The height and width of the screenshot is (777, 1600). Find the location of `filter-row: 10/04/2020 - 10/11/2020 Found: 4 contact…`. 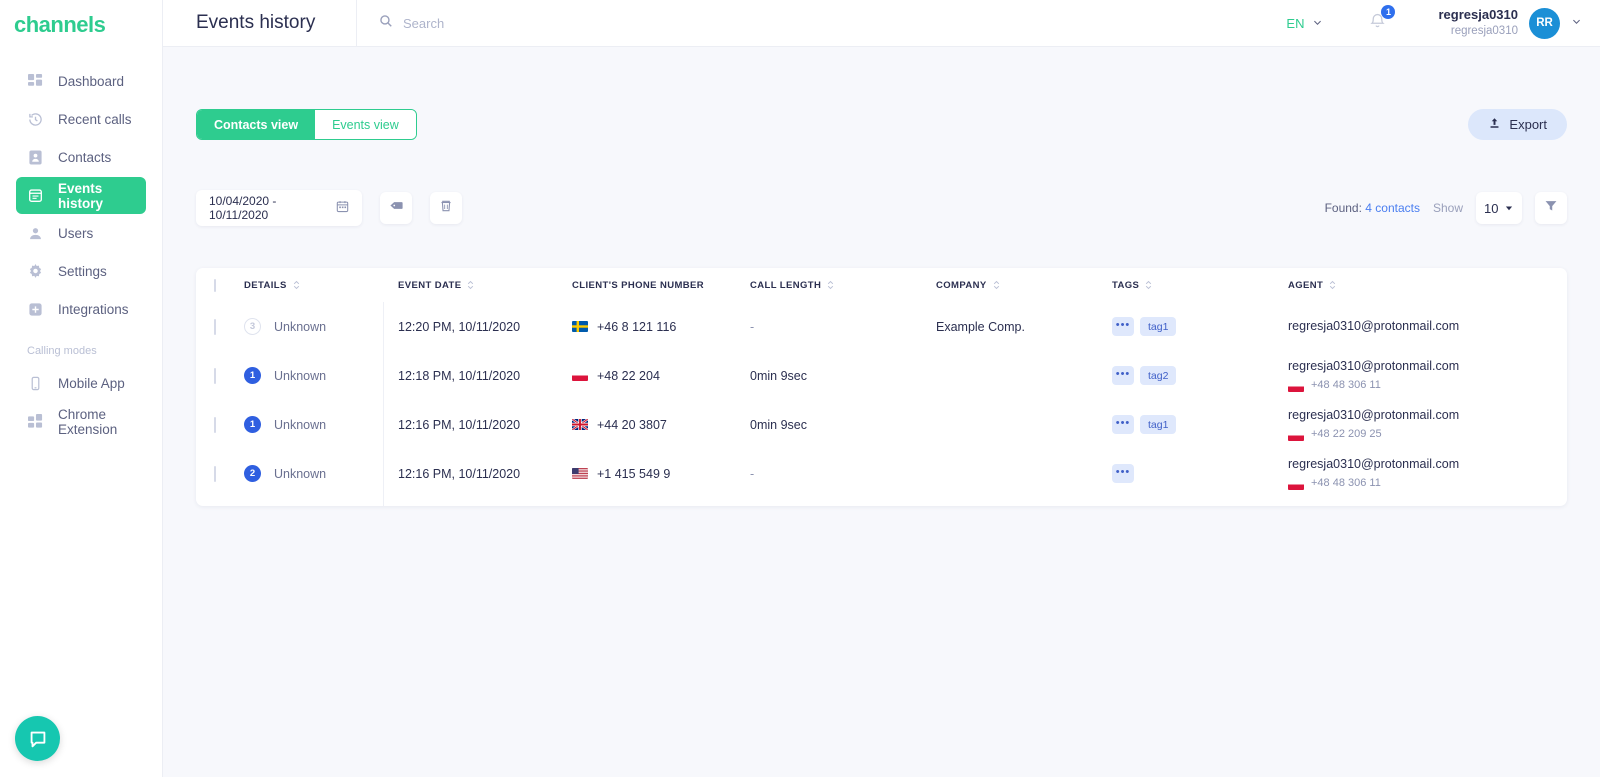

filter-row: 10/04/2020 - 10/11/2020 Found: 4 contact… is located at coordinates (881, 208).